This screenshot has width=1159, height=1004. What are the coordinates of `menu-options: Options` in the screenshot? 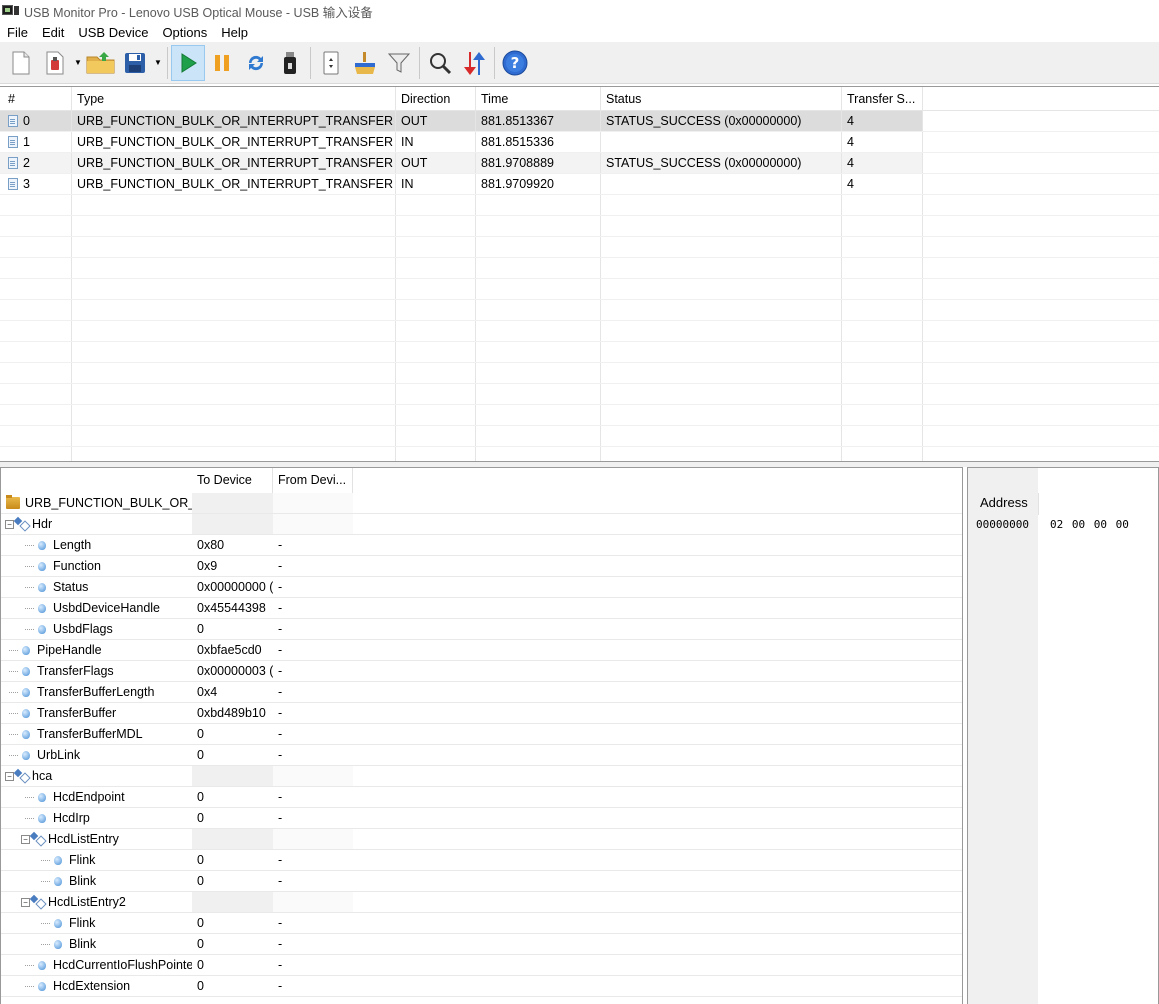 It's located at (184, 32).